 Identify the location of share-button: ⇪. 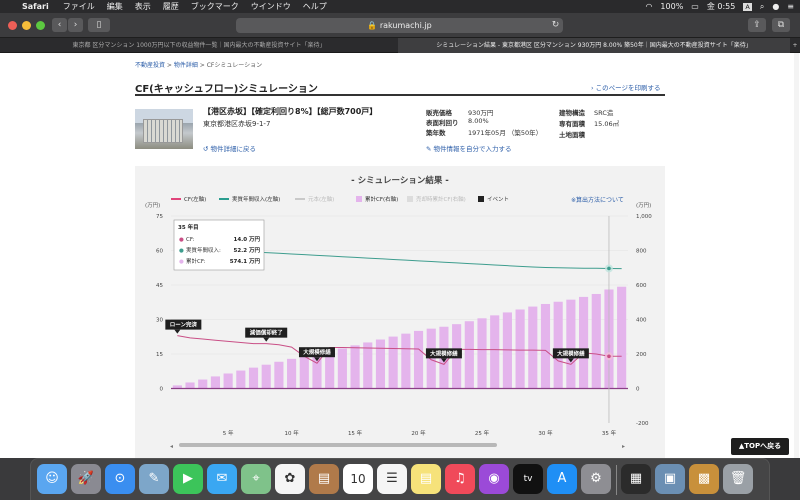
(757, 25).